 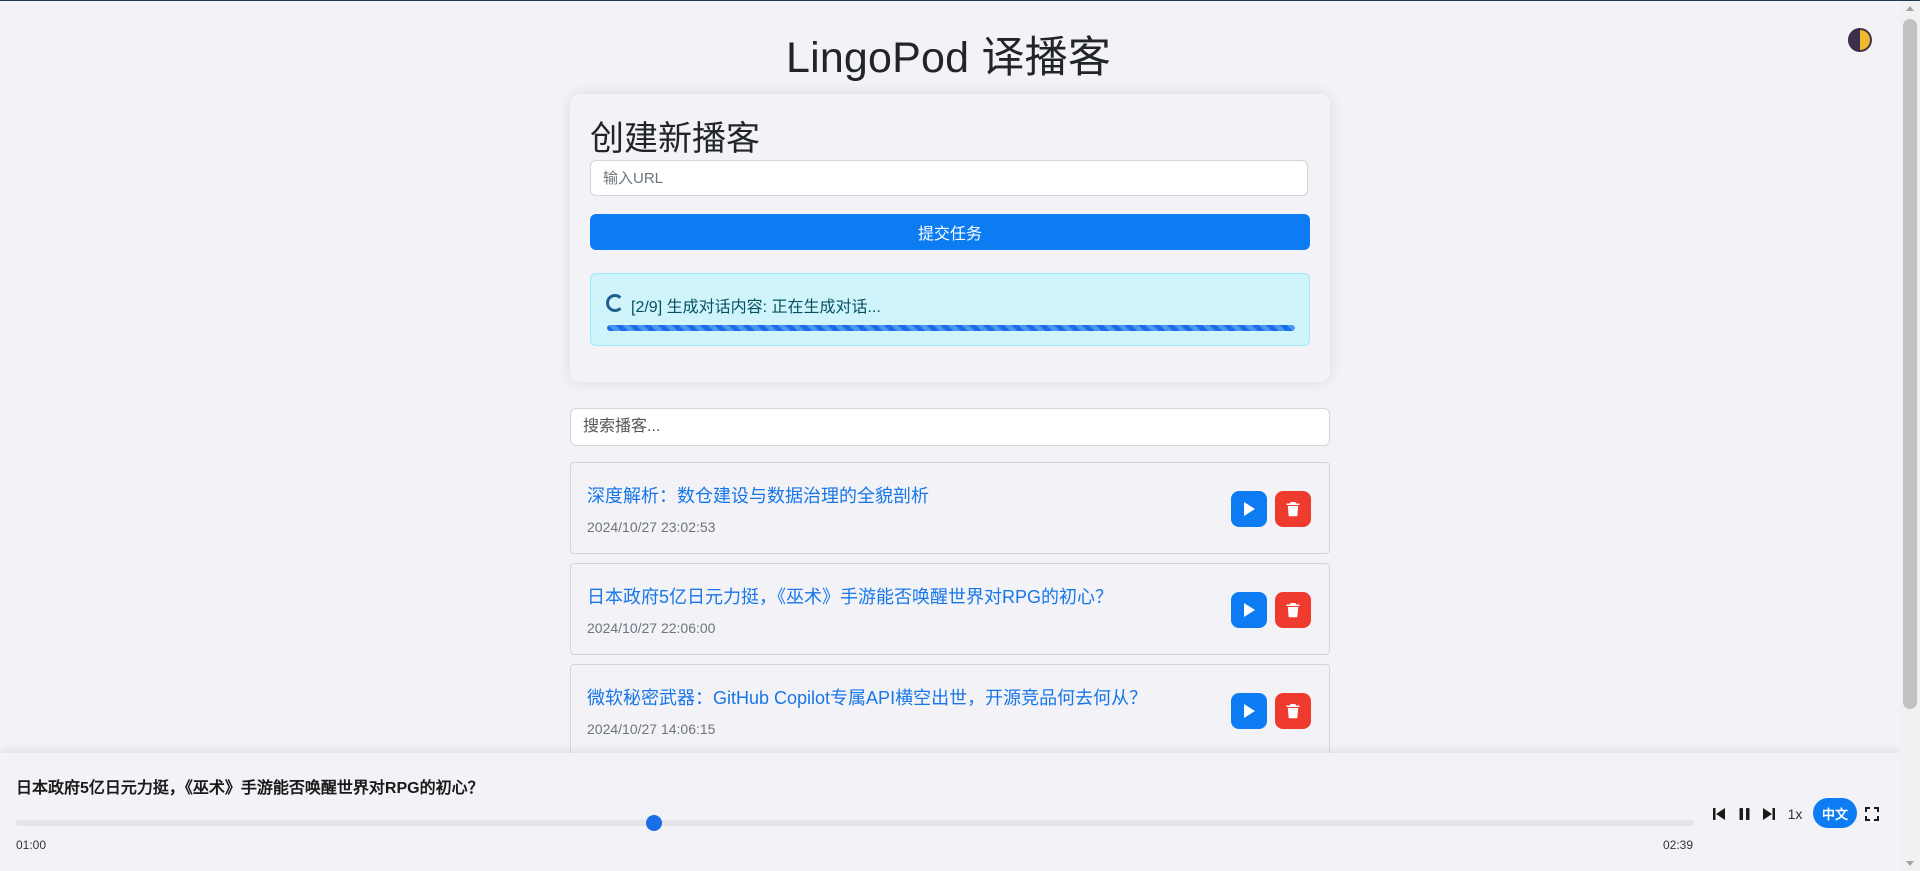 I want to click on scrollbar-thumb, so click(x=1910, y=364).